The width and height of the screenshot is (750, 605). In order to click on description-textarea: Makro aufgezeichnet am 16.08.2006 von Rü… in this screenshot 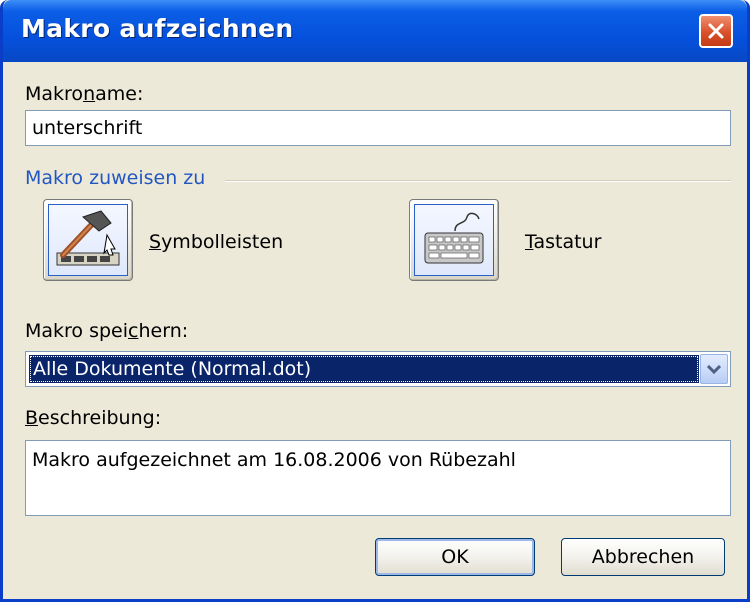, I will do `click(378, 478)`.